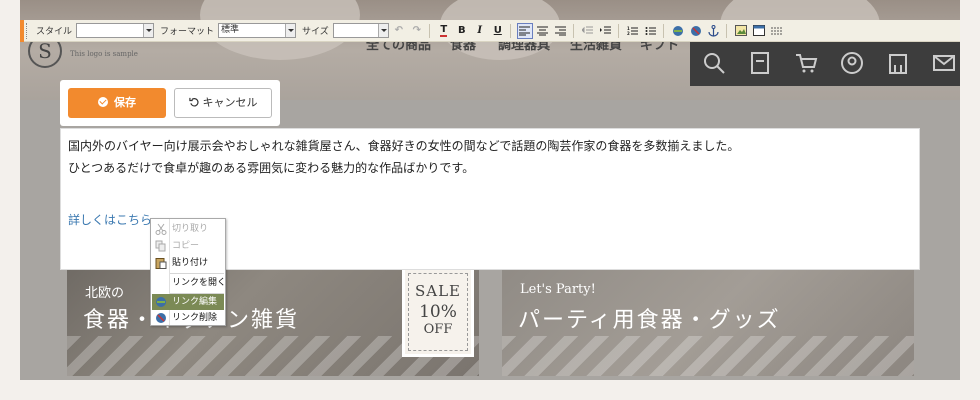  What do you see at coordinates (462, 31) in the screenshot?
I see `bold-button: B` at bounding box center [462, 31].